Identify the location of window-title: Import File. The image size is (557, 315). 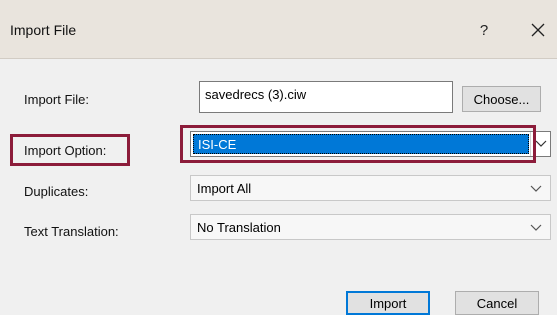
(43, 30).